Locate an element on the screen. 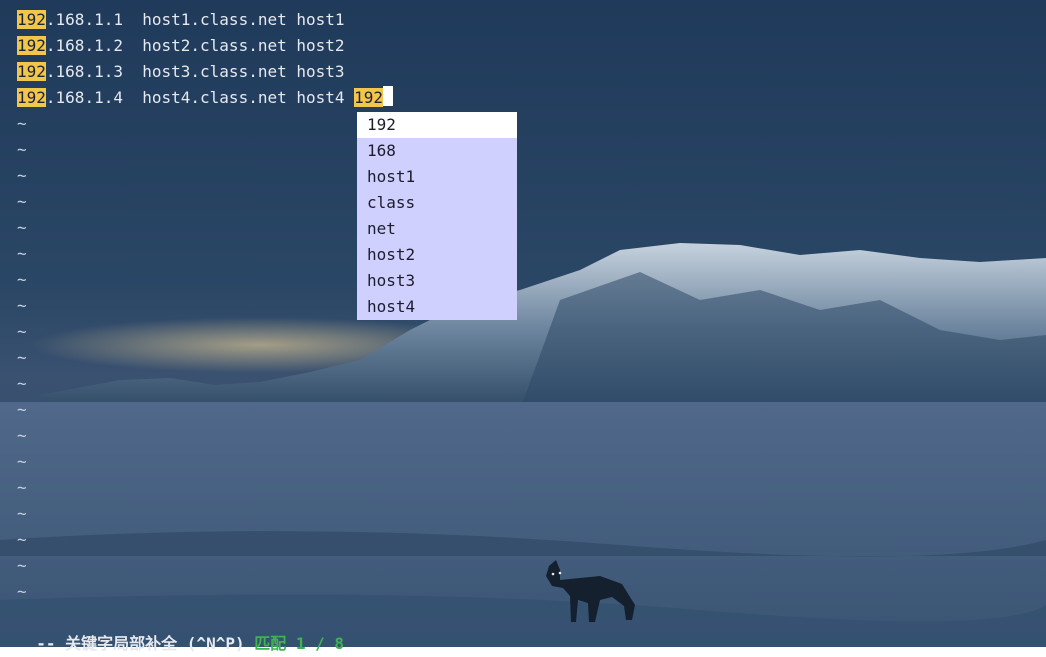 The height and width of the screenshot is (657, 1046). completion-item: net is located at coordinates (437, 229).